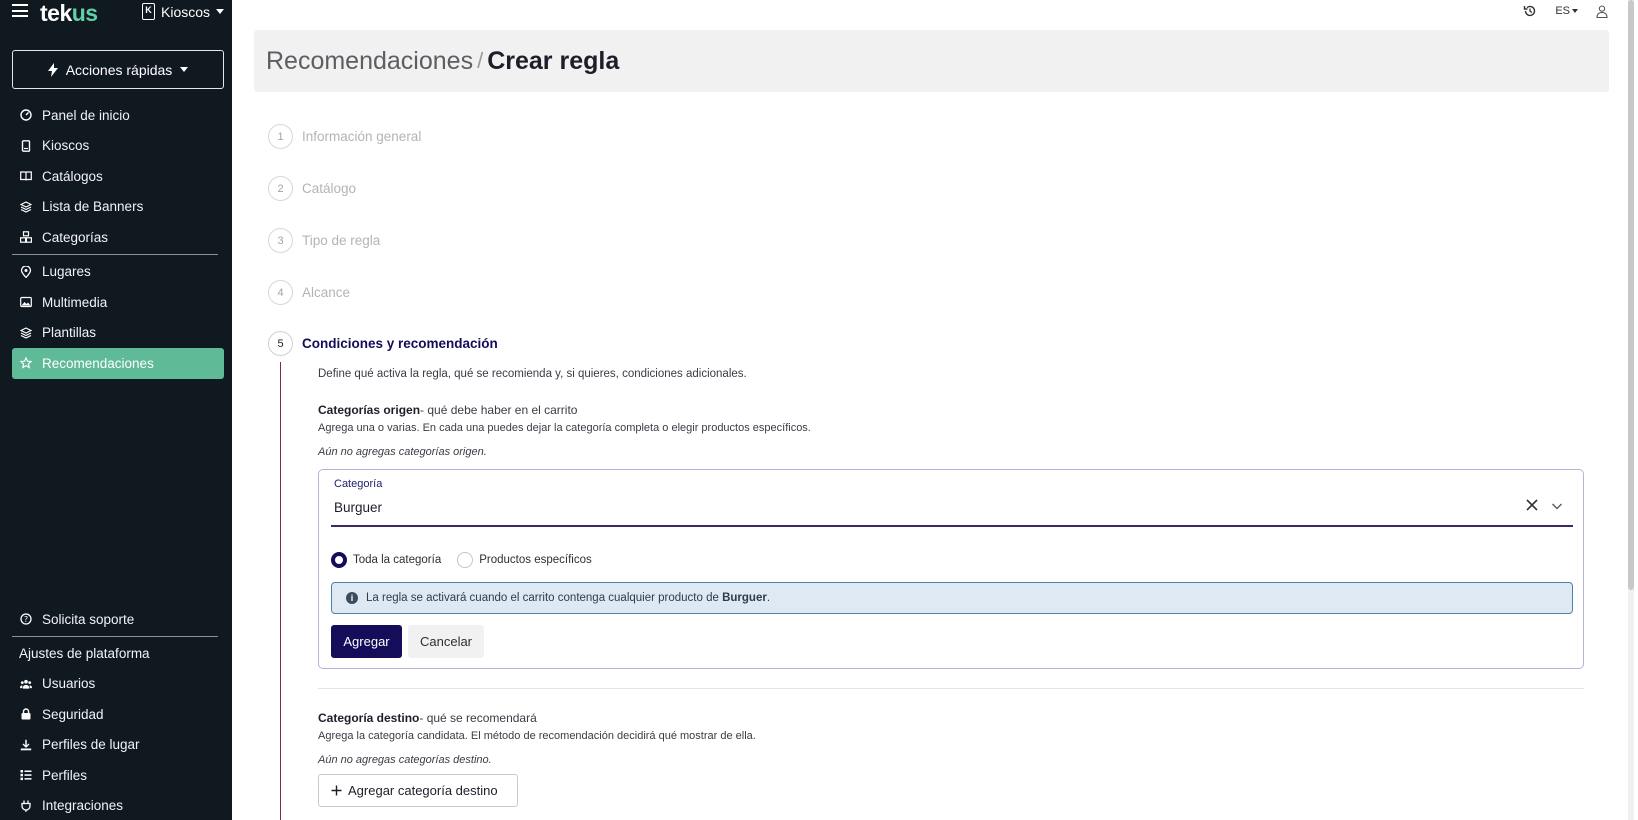  Describe the element at coordinates (116, 13) in the screenshot. I see `sidebar-topbar: tekus K Kioscos` at that location.